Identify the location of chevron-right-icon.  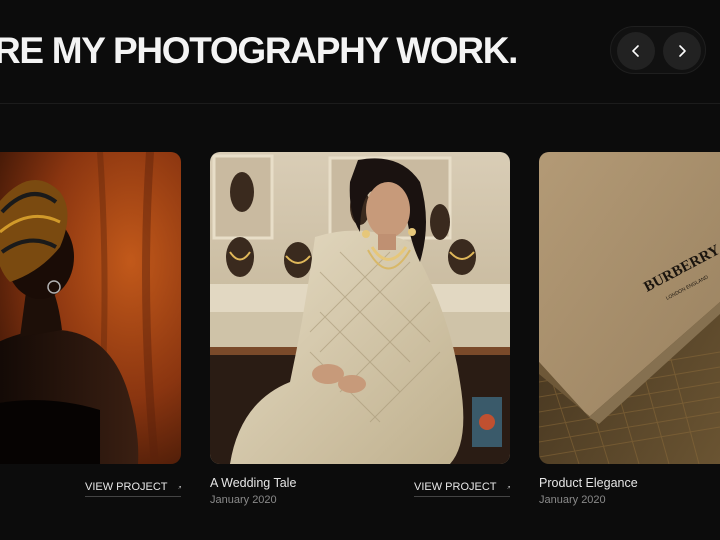
(682, 51).